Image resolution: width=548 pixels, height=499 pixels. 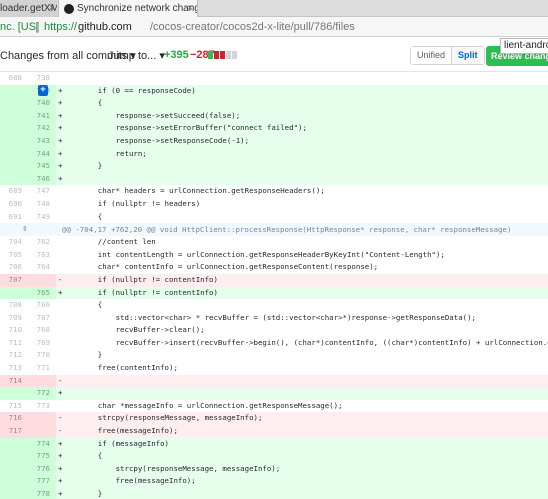 What do you see at coordinates (14, 255) in the screenshot?
I see `old-line-number: 705` at bounding box center [14, 255].